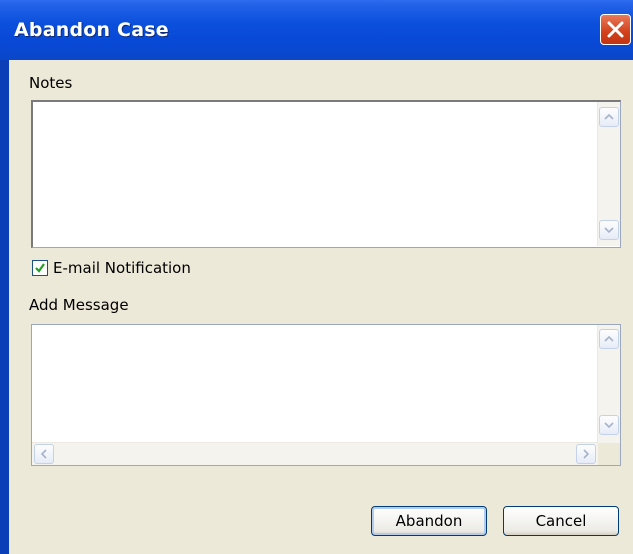 The width and height of the screenshot is (633, 554). I want to click on message-scroll-down-button, so click(609, 425).